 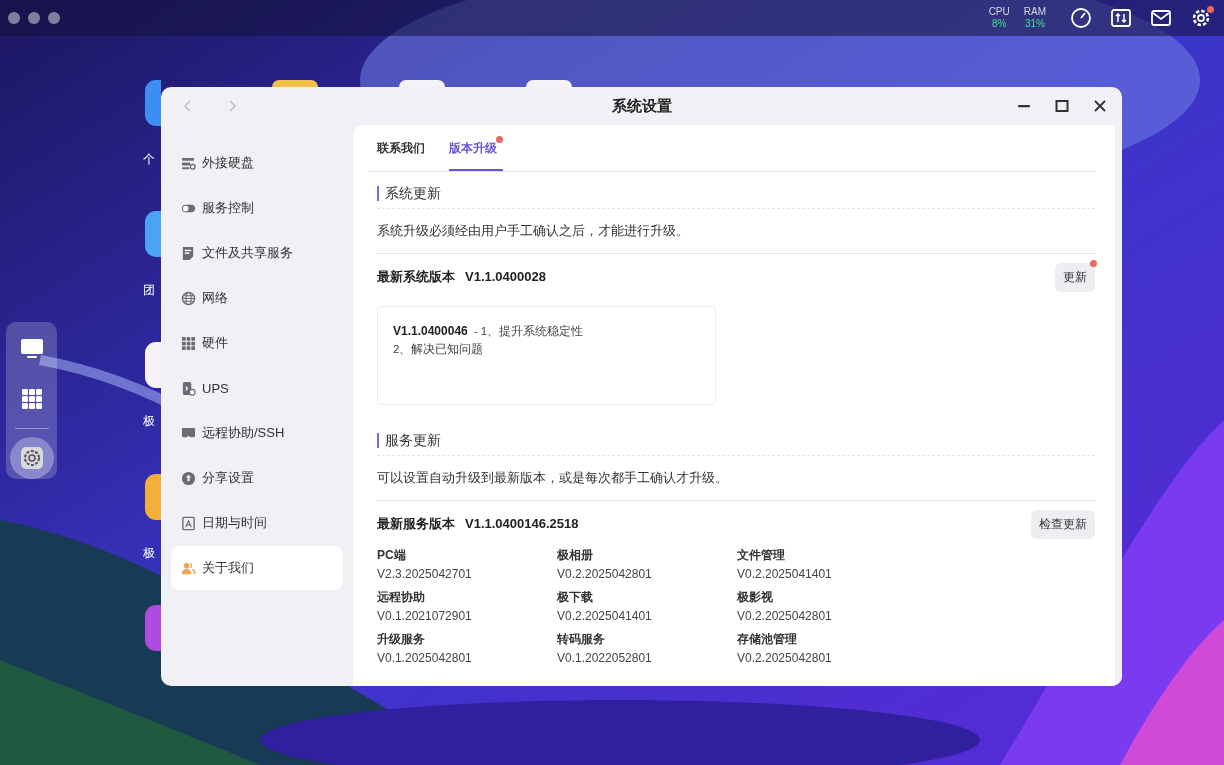 I want to click on service-name: 升级服务, so click(x=401, y=639).